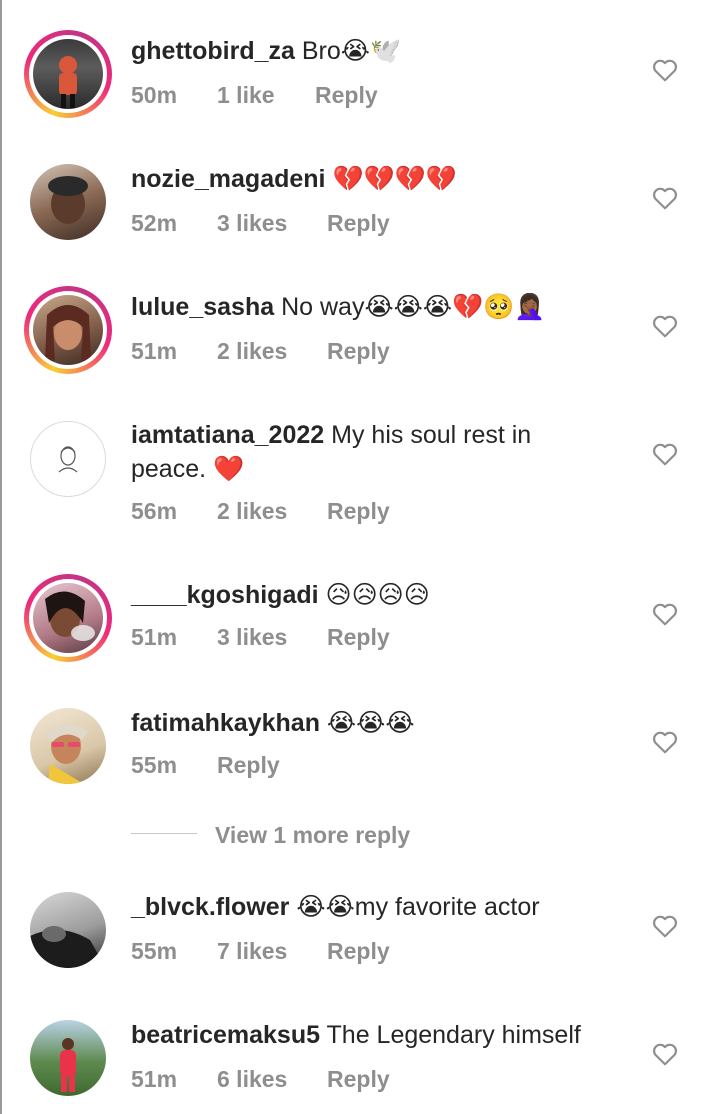  I want to click on comment-text: ____kgoshigadi 😥😥😥😥, so click(381, 595).